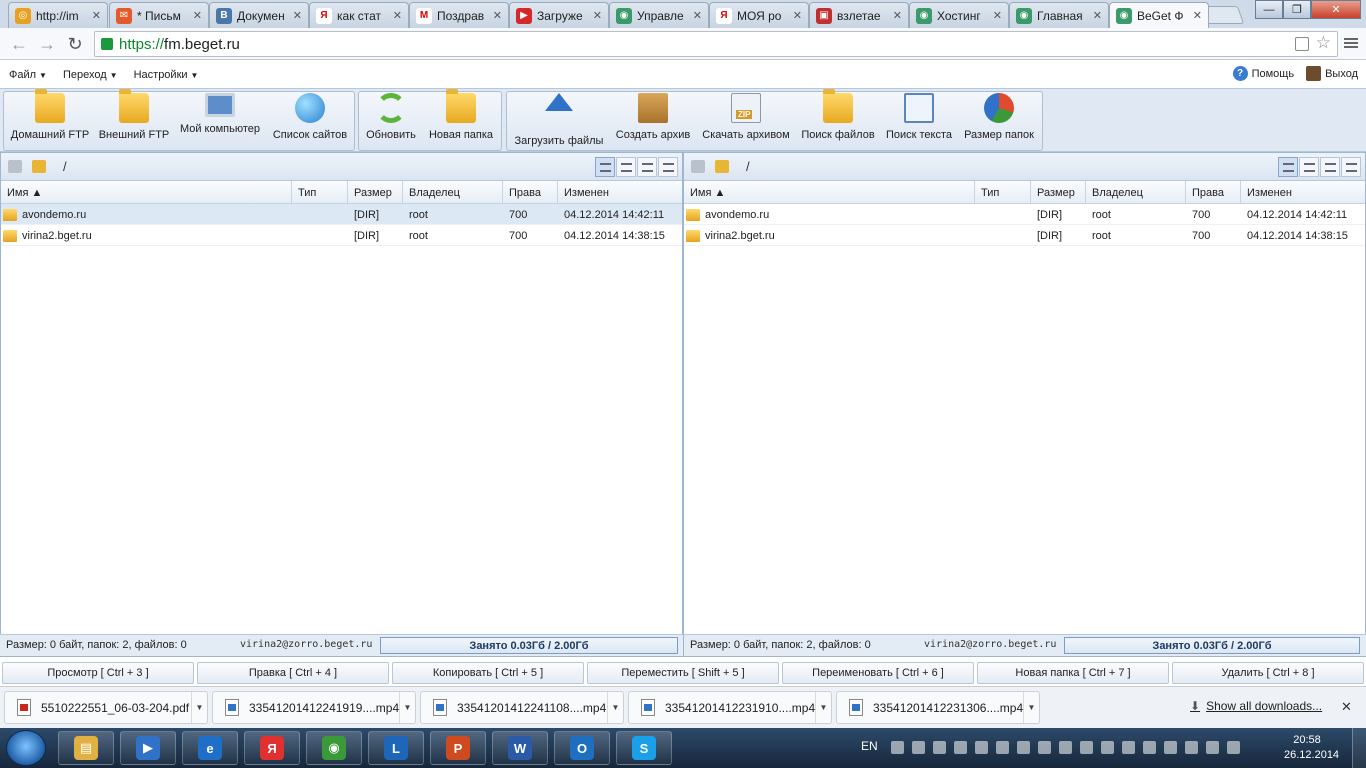  What do you see at coordinates (58, 15) in the screenshot?
I see `browser-tab: ◎ http://im ✕` at bounding box center [58, 15].